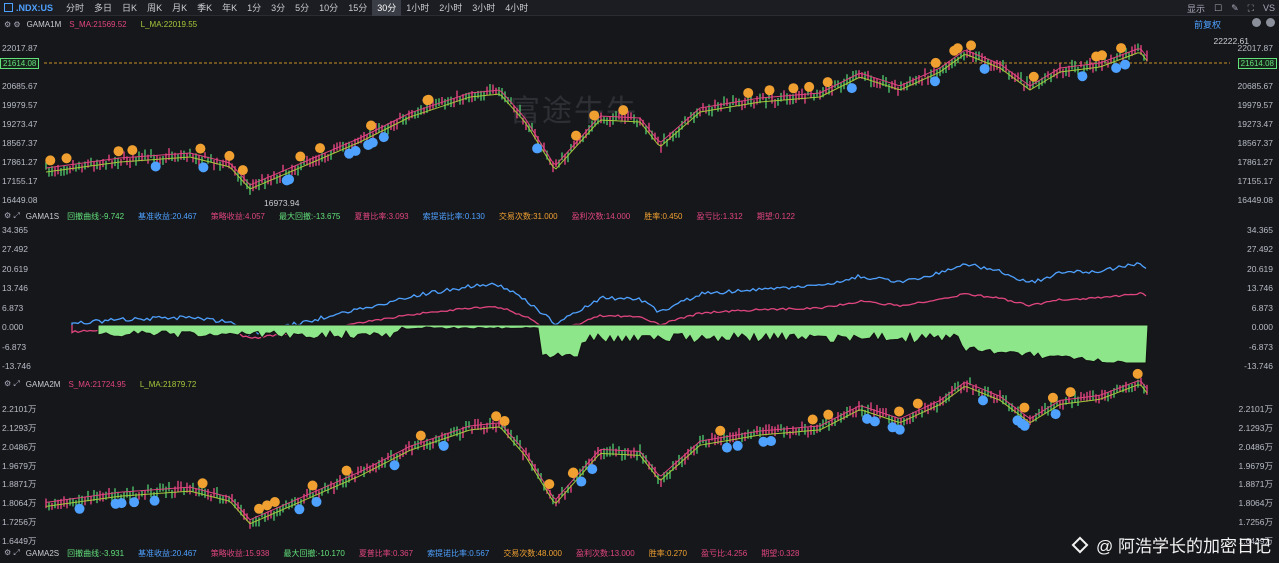 This screenshot has height=563, width=1279. I want to click on diamond-icon, so click(1080, 544).